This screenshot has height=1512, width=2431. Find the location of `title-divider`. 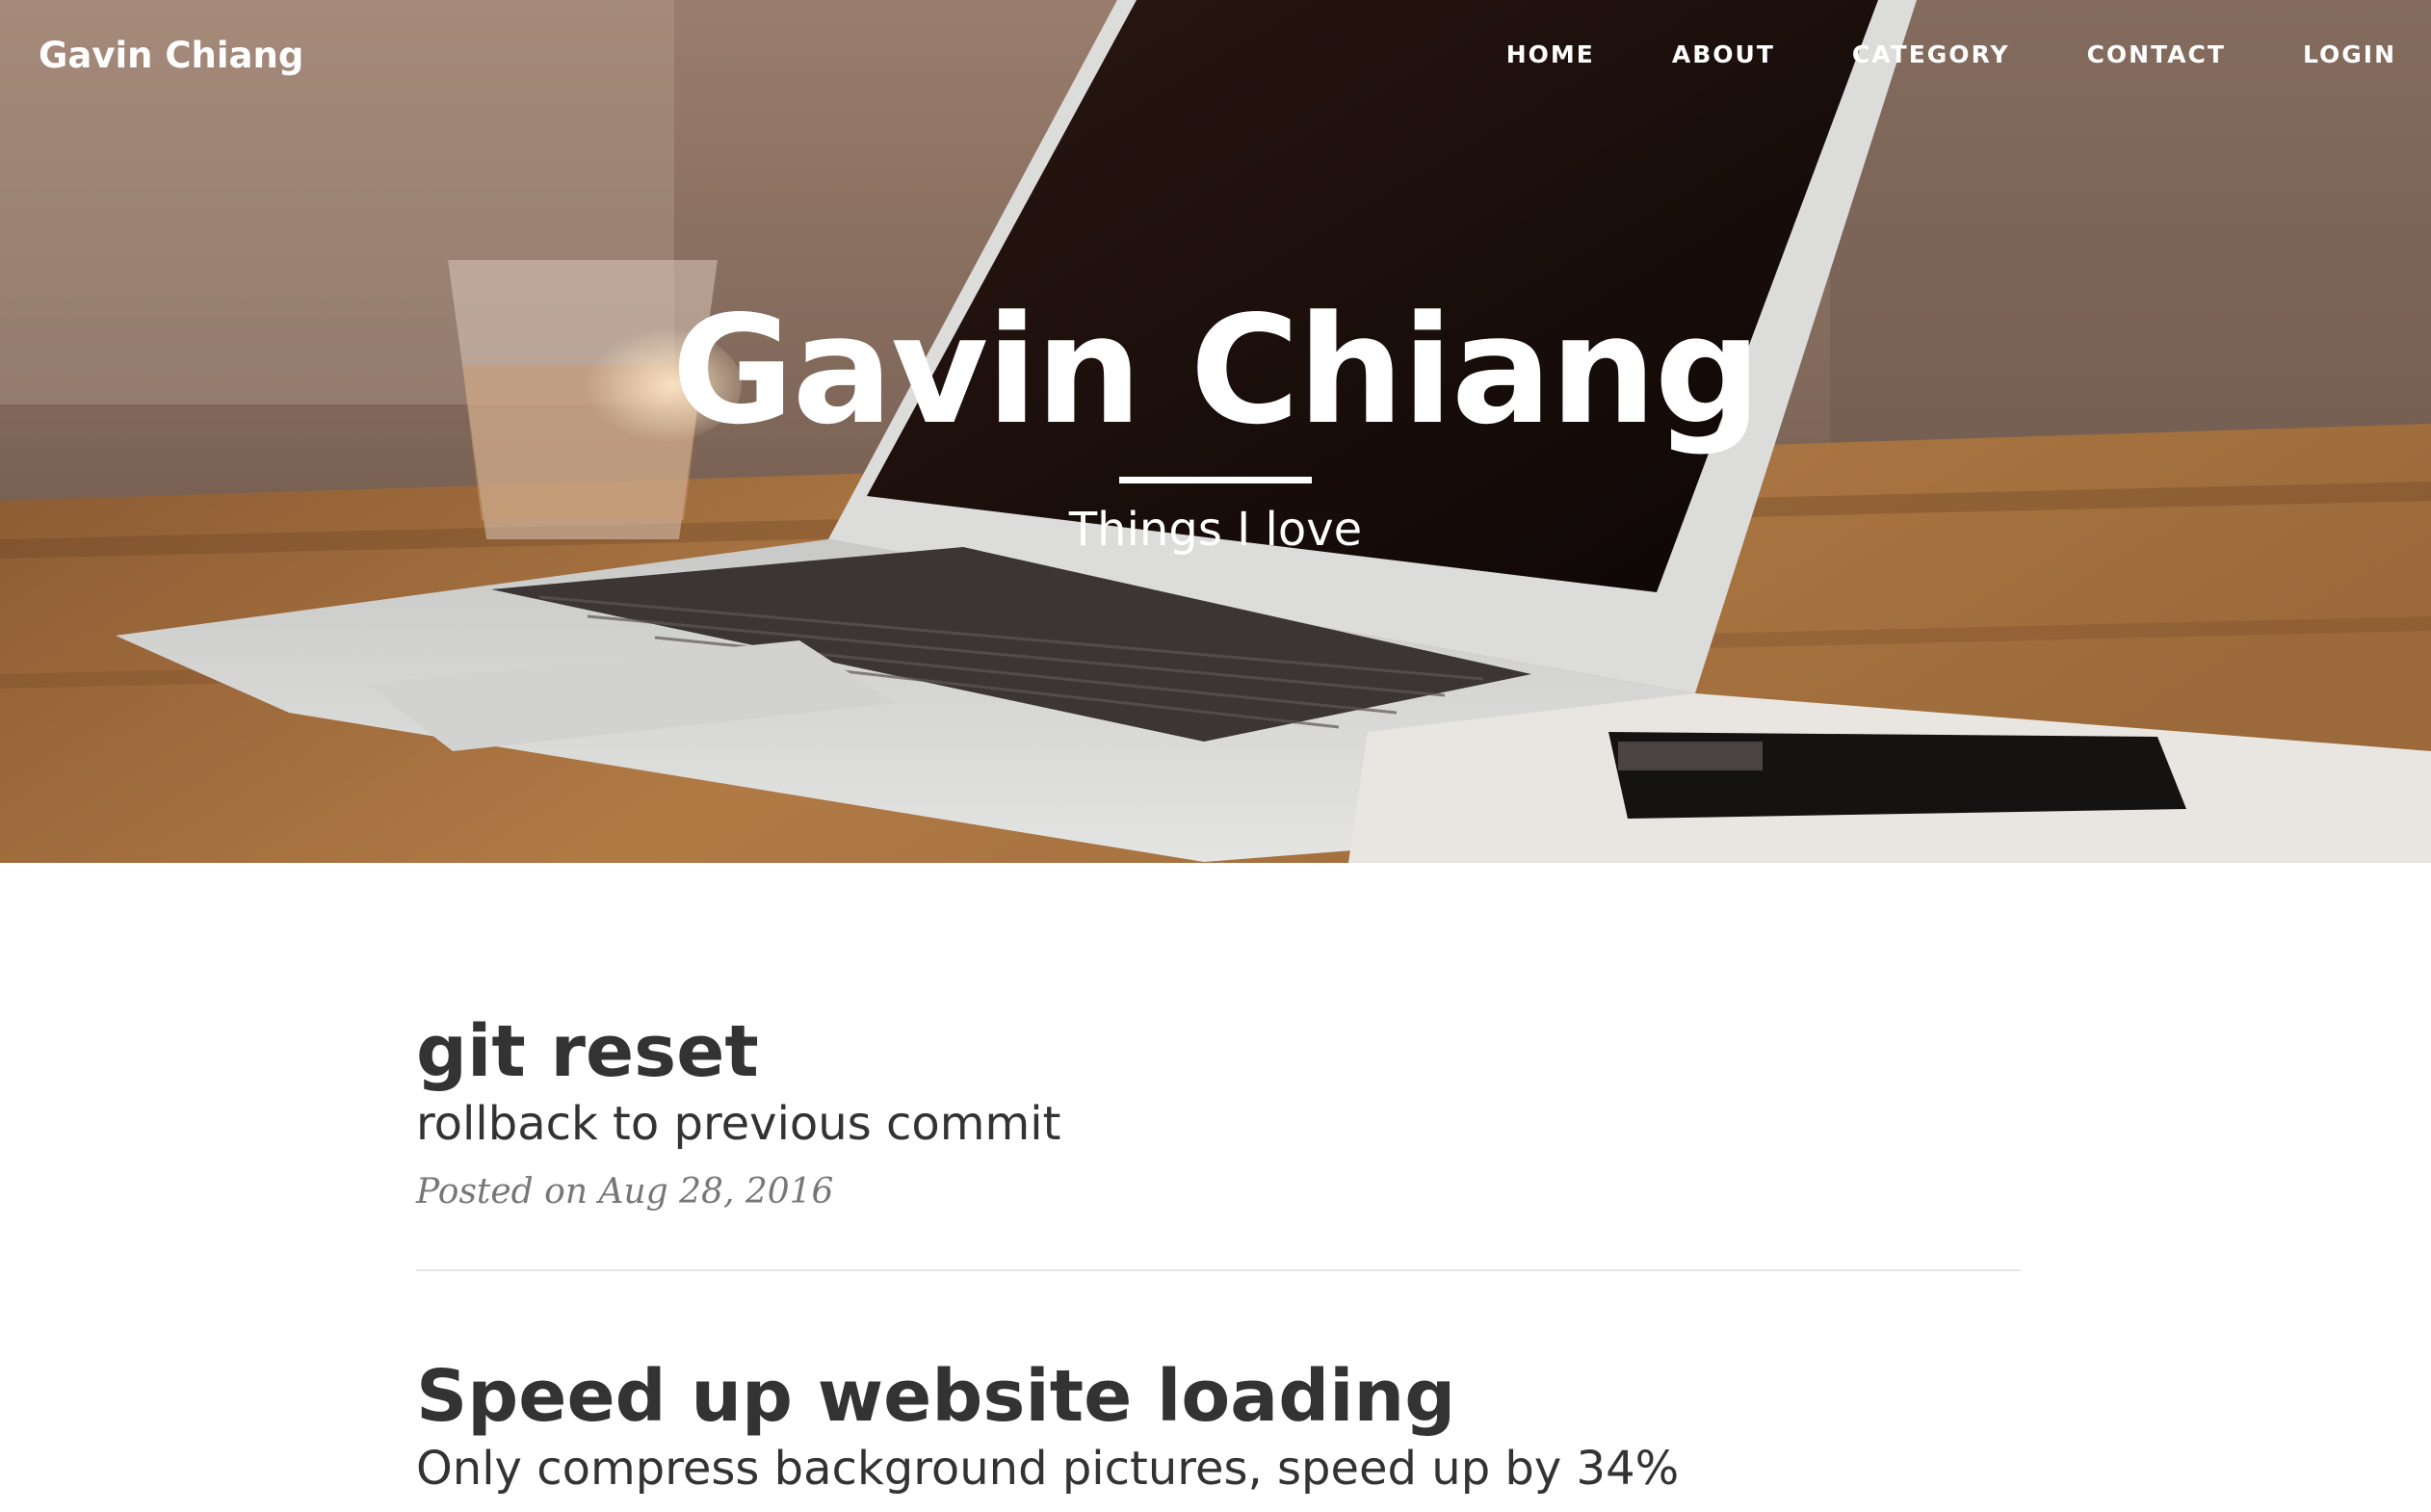

title-divider is located at coordinates (1215, 479).